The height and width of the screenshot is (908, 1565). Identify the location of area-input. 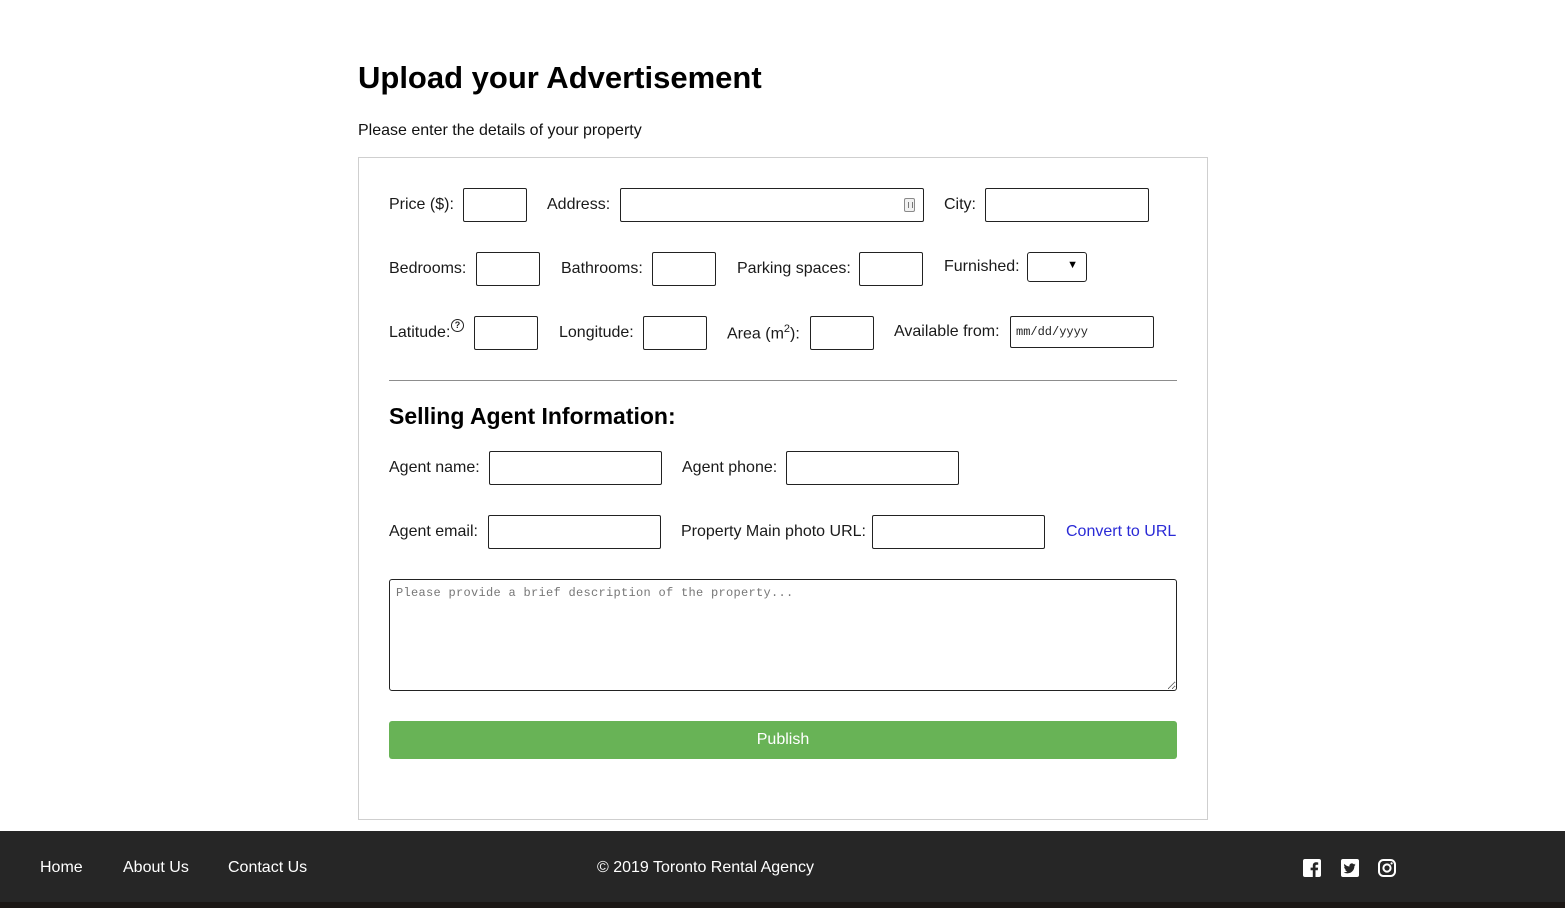
(842, 333).